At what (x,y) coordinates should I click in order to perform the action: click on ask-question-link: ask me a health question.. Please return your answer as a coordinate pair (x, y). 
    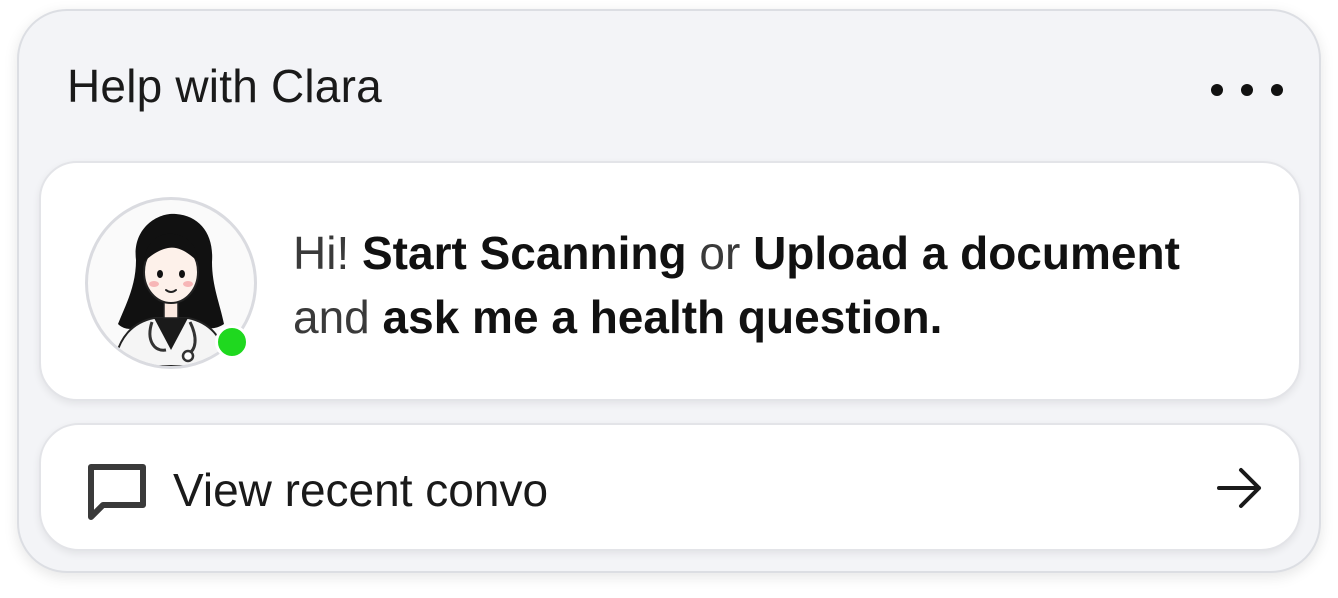
    Looking at the image, I should click on (663, 317).